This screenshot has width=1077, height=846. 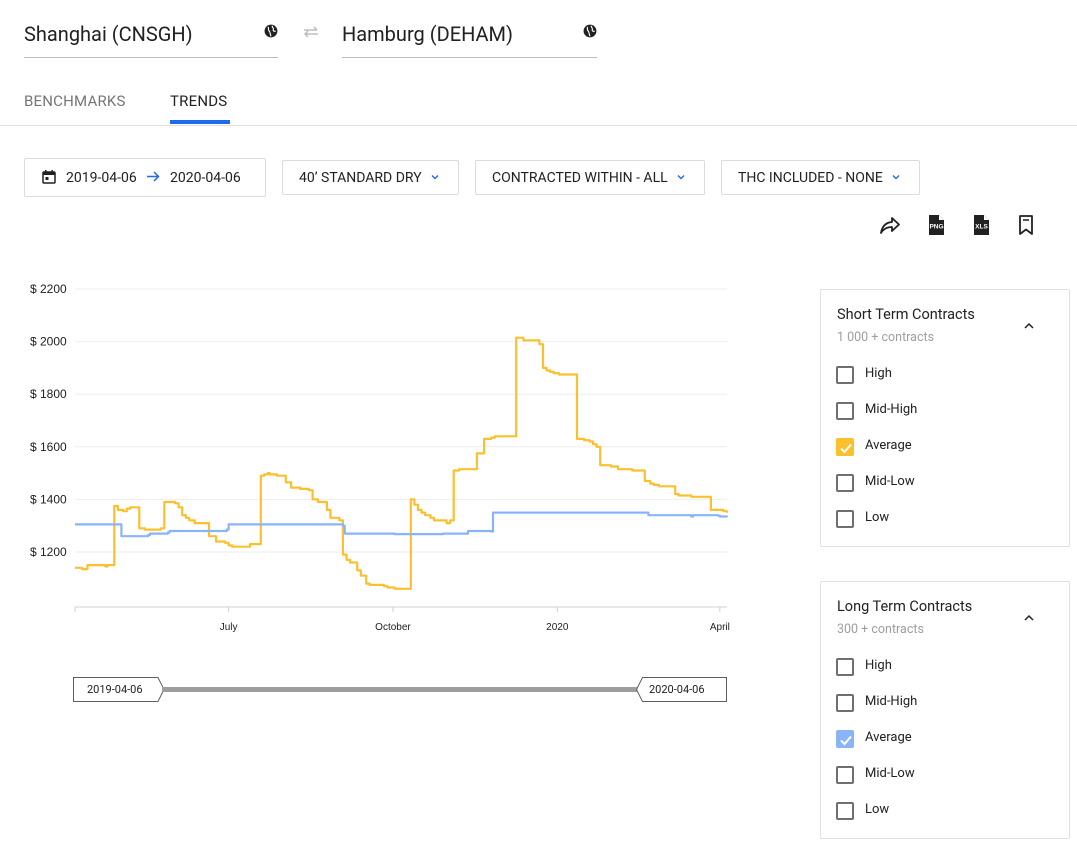 I want to click on range-end-label: 2020-04-06, so click(x=677, y=689).